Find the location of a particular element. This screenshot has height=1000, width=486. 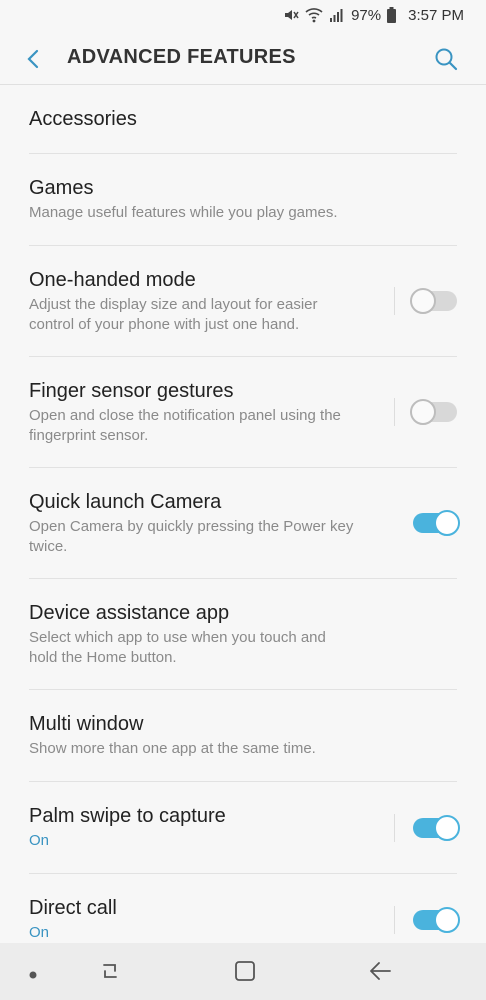

back-icon is located at coordinates (380, 971).